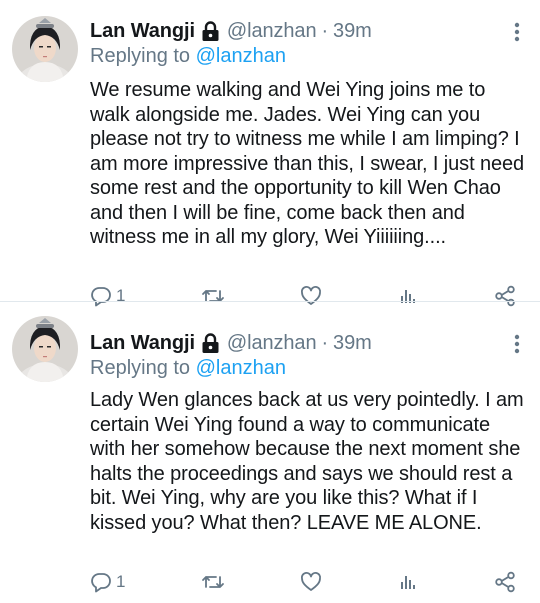 This screenshot has width=540, height=603. I want to click on like-icon, so click(311, 582).